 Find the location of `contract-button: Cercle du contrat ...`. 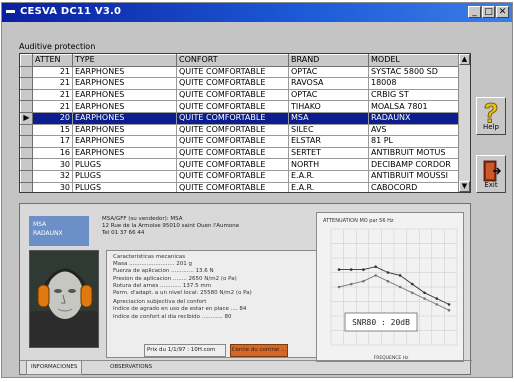

contract-button: Cercle du contrat ... is located at coordinates (259, 350).